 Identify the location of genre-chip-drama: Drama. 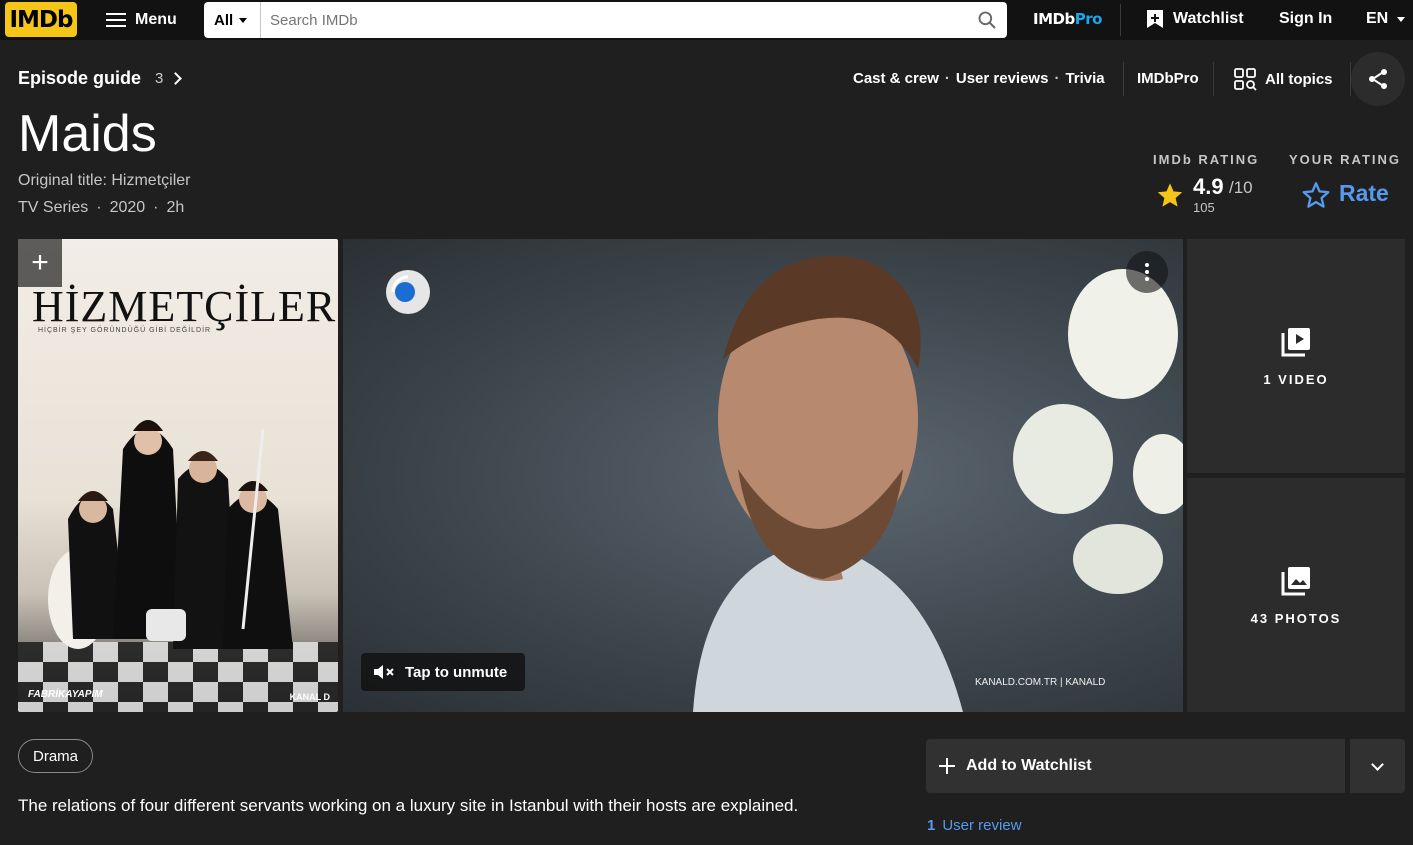
(56, 756).